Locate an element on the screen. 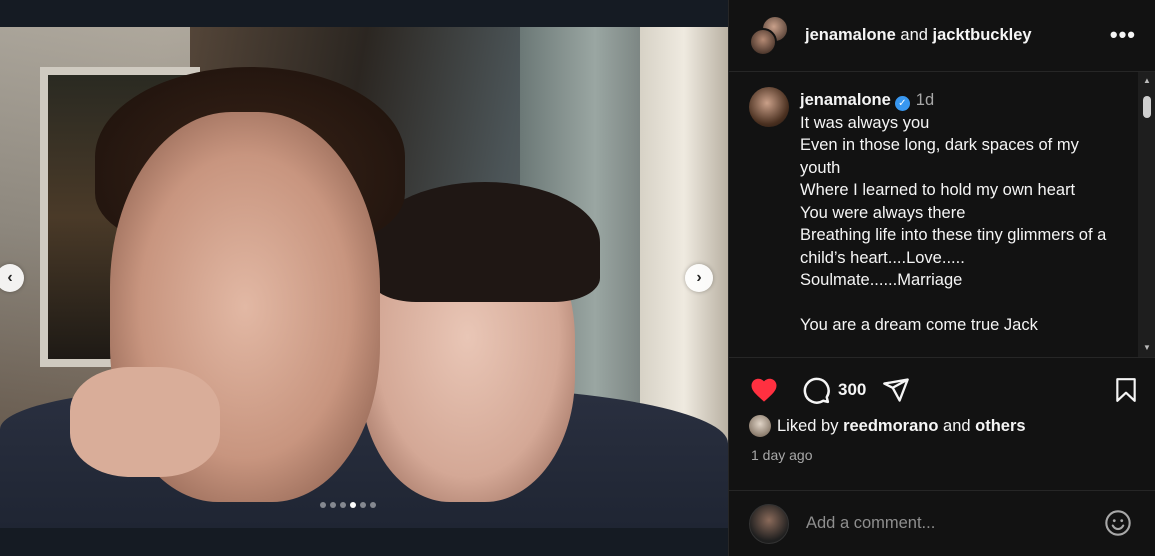  likes-others-link: others is located at coordinates (1000, 426).